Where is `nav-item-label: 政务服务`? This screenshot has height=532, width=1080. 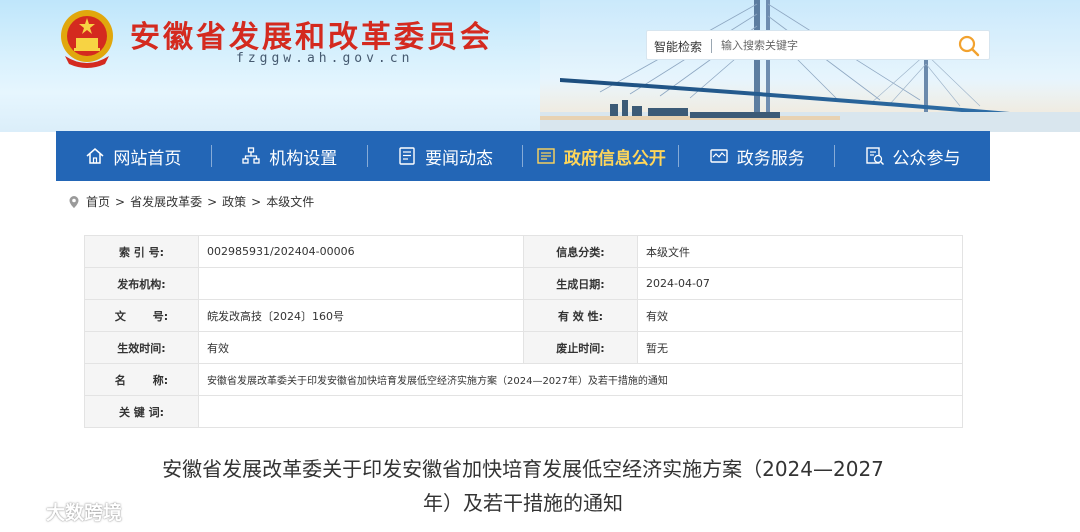
nav-item-label: 政务服务 is located at coordinates (770, 158).